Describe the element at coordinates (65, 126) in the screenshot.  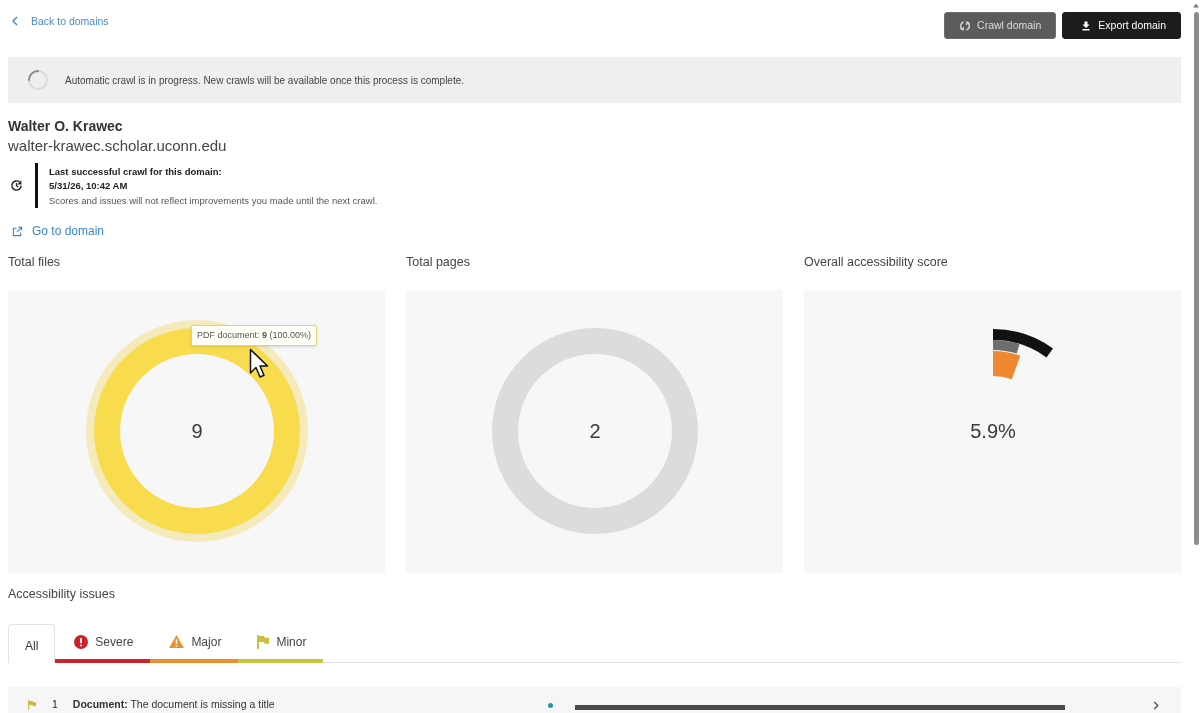
I see `domain-owner-name: Walter O. Krawec` at that location.